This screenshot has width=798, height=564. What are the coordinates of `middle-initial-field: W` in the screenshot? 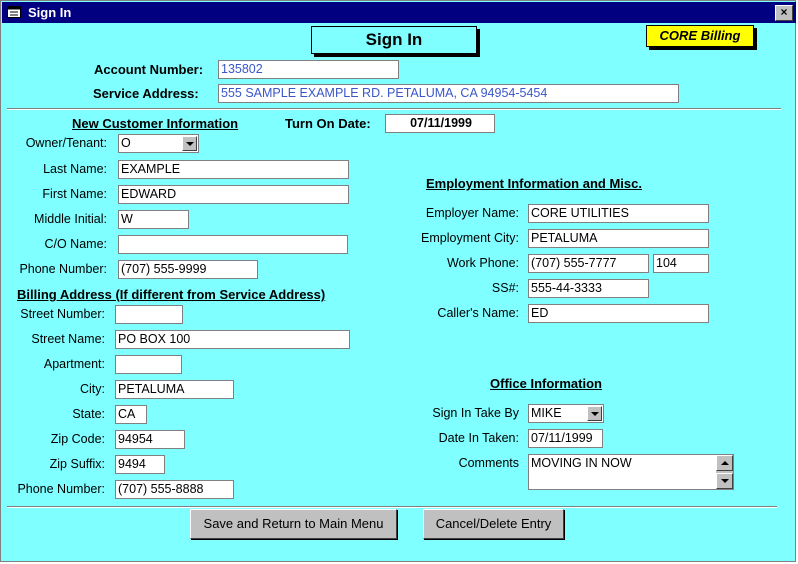 It's located at (153, 219).